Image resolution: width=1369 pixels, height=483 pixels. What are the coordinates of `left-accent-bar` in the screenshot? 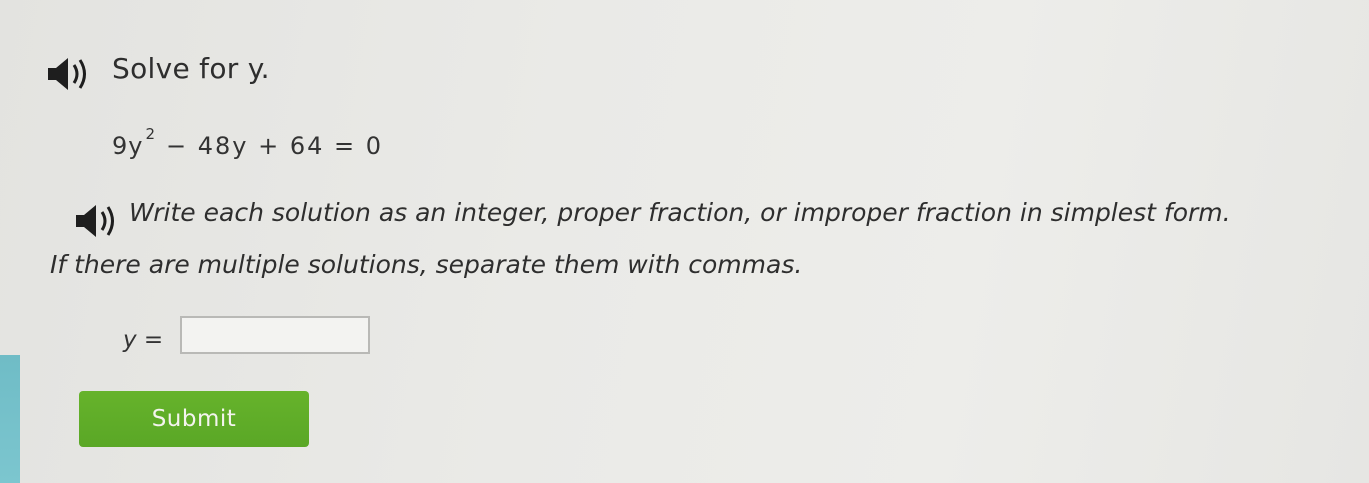 It's located at (10, 419).